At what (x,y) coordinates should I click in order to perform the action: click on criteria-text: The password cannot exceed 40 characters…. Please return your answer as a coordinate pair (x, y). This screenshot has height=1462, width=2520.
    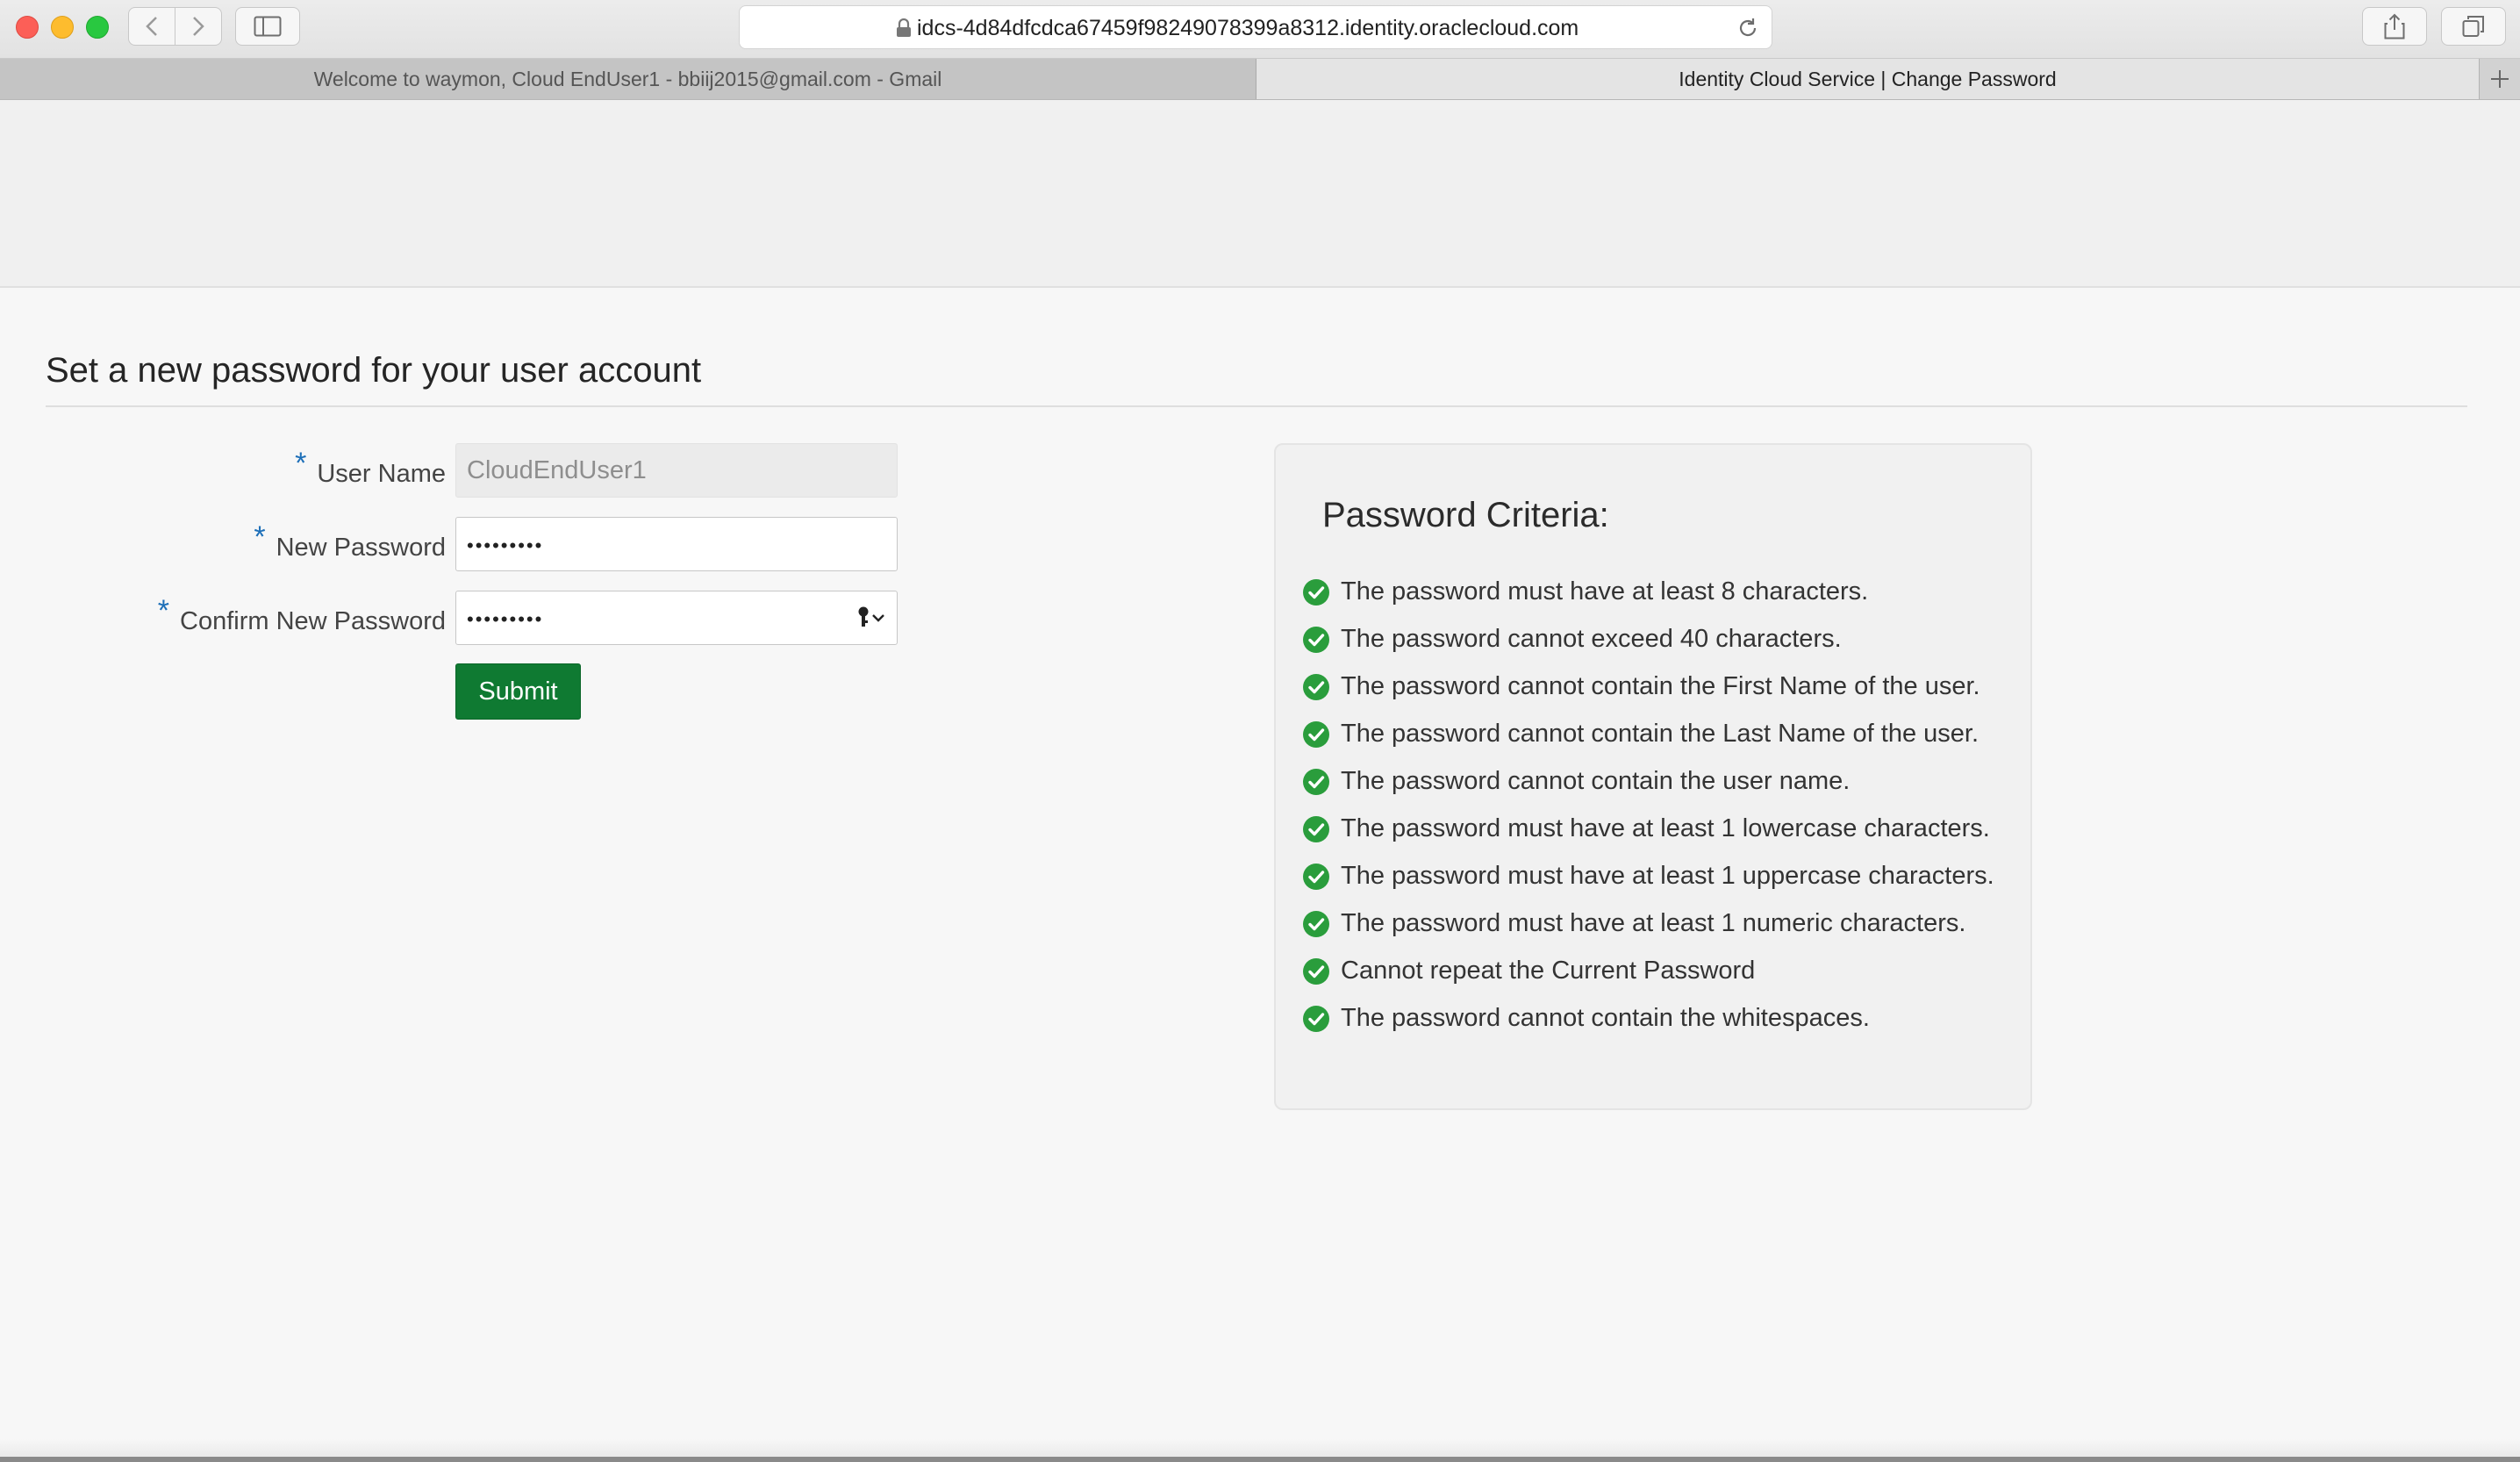
    Looking at the image, I should click on (1591, 639).